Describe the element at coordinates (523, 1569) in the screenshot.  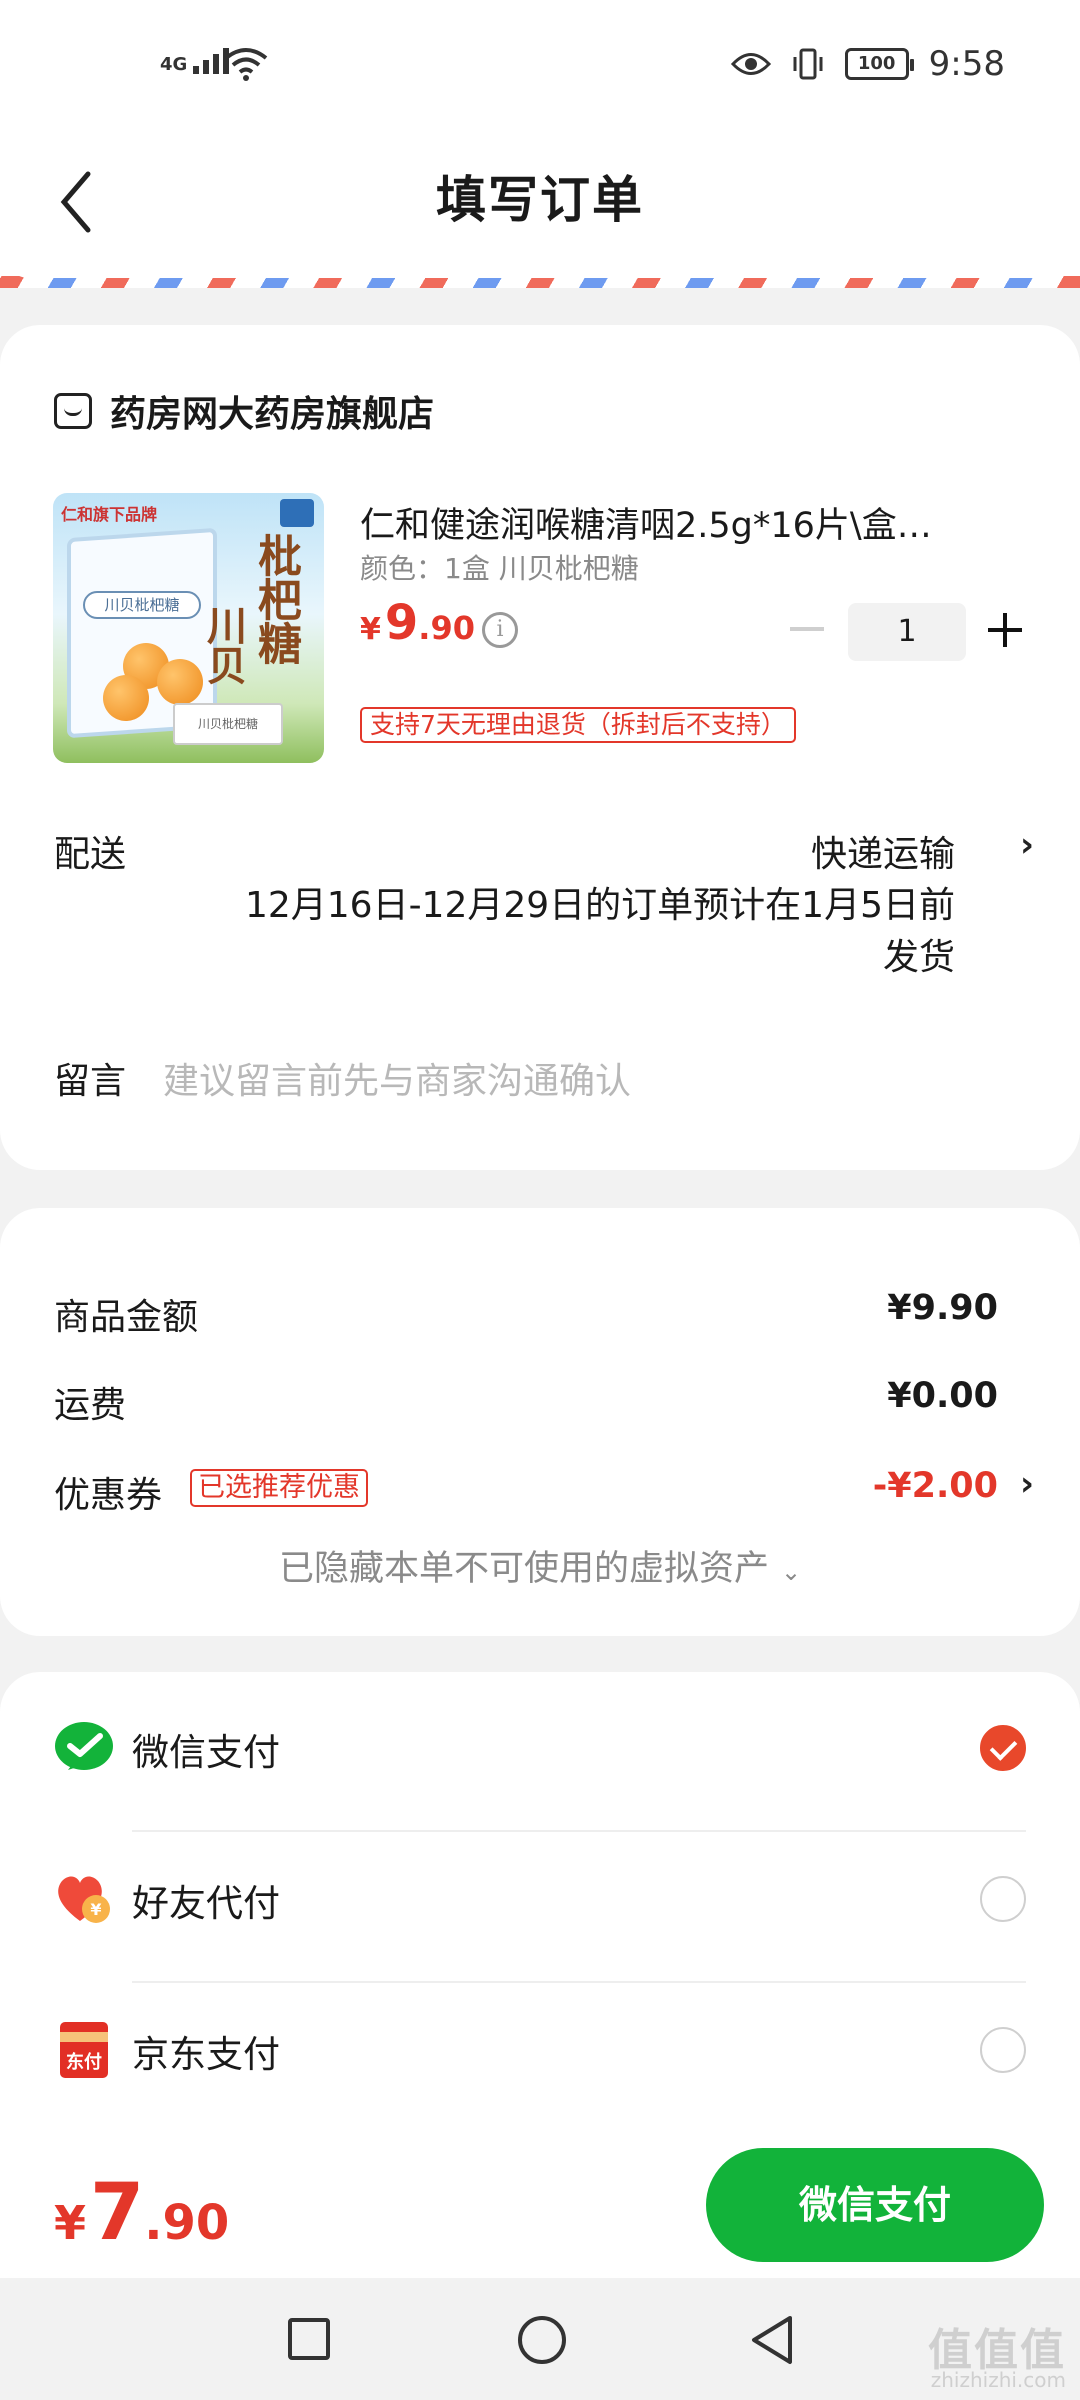
I see `hidden-assets-text: 已隐藏本单不可使用的虚拟资产` at that location.